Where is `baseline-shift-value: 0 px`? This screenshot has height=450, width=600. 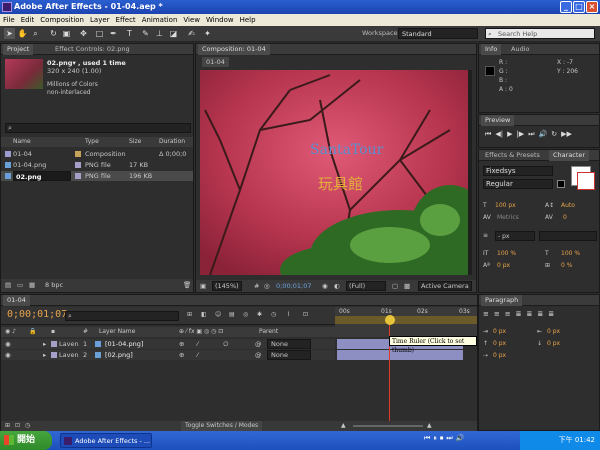 baseline-shift-value: 0 px is located at coordinates (503, 266).